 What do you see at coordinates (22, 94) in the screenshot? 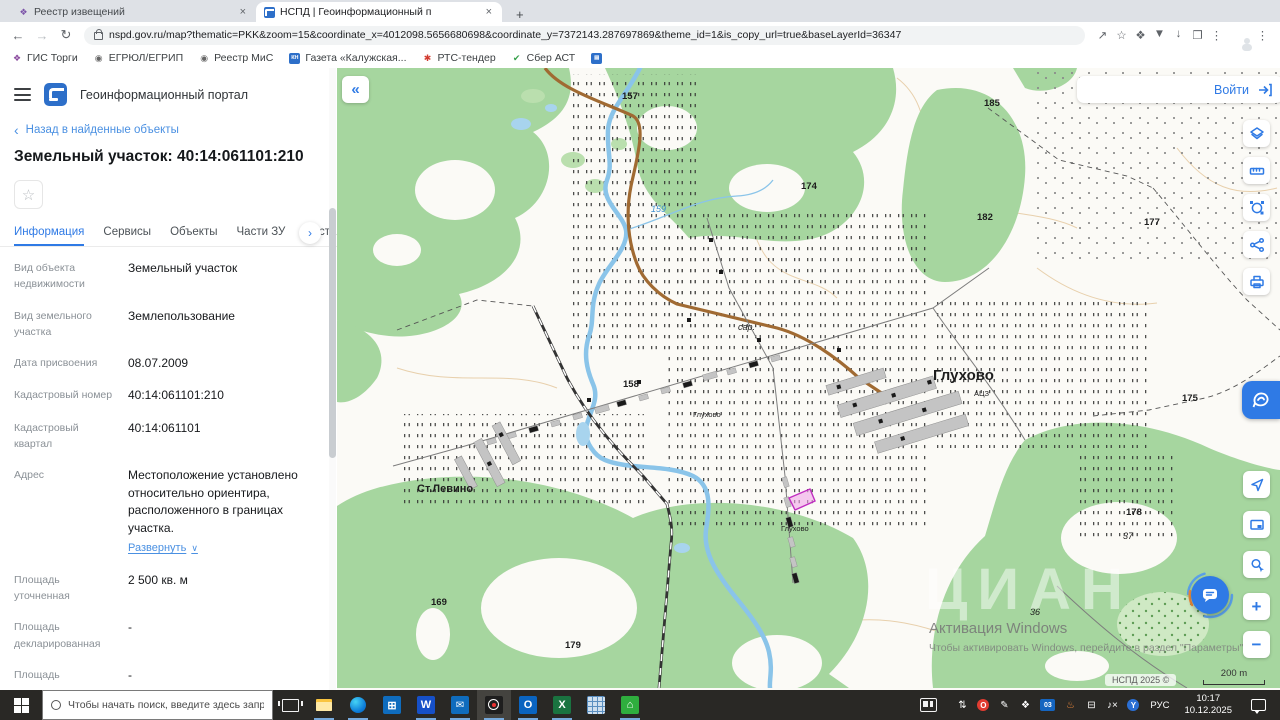
I see `hamburger-menu-icon` at bounding box center [22, 94].